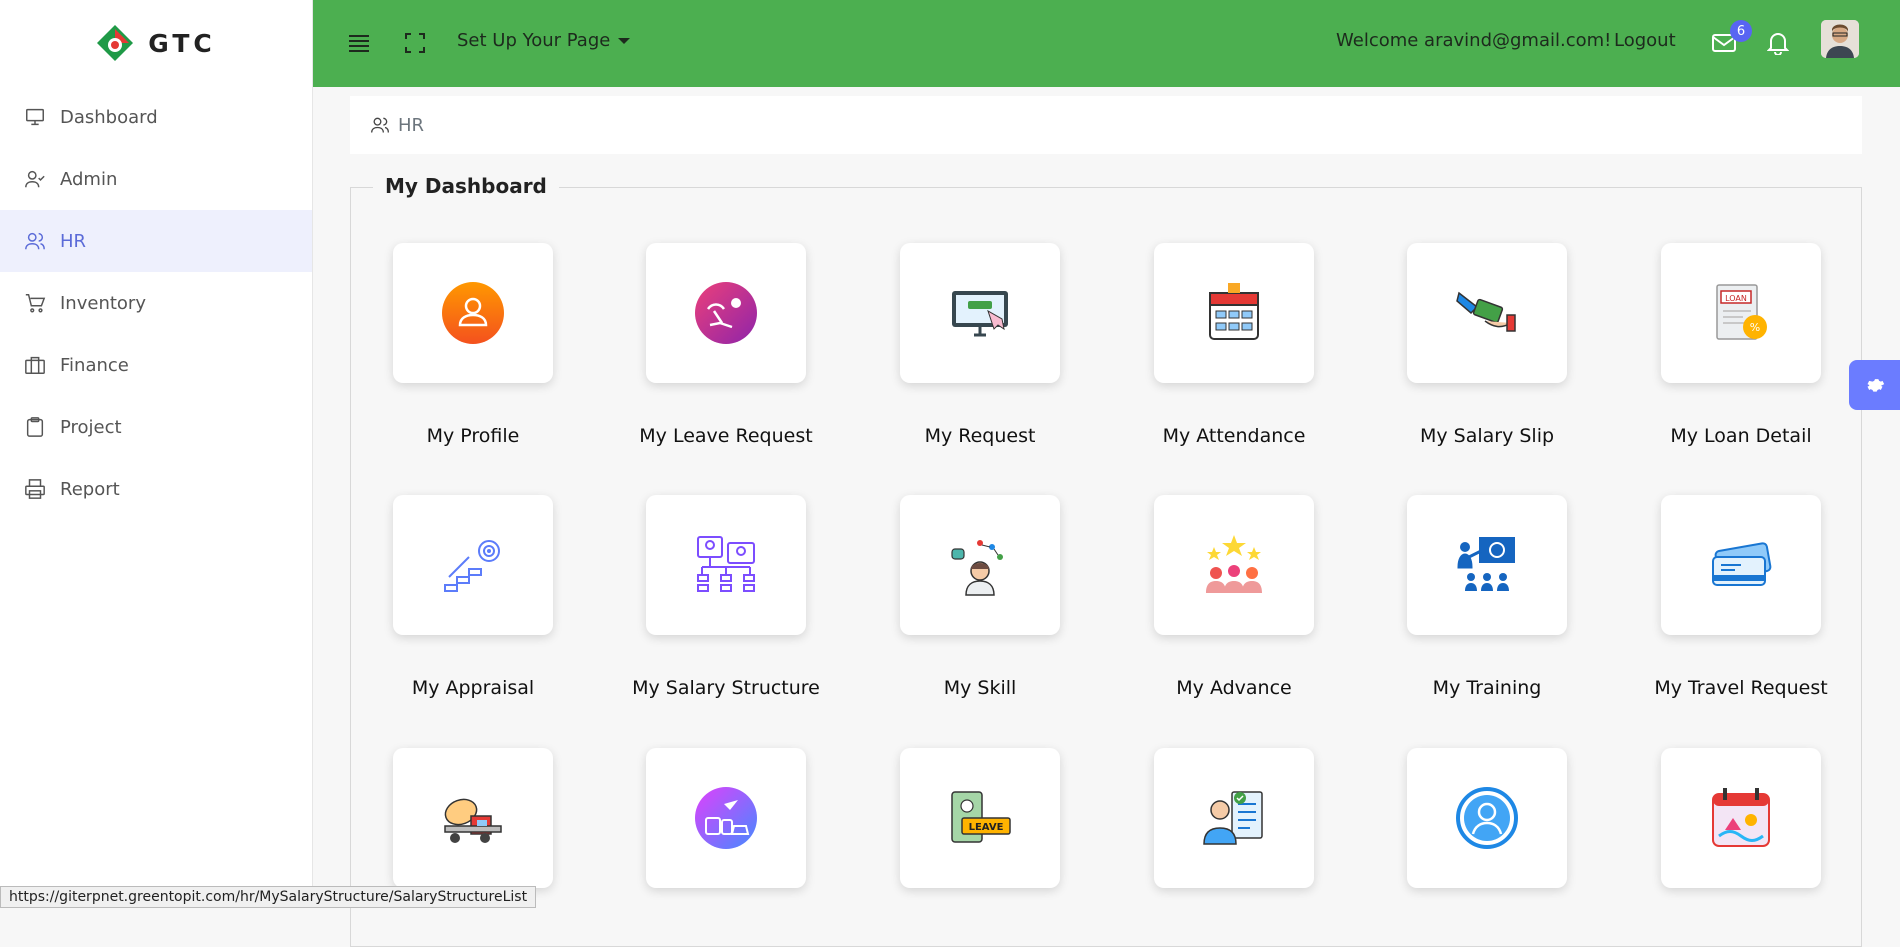 This screenshot has width=1900, height=947. I want to click on checklist-person-icon, so click(1233, 818).